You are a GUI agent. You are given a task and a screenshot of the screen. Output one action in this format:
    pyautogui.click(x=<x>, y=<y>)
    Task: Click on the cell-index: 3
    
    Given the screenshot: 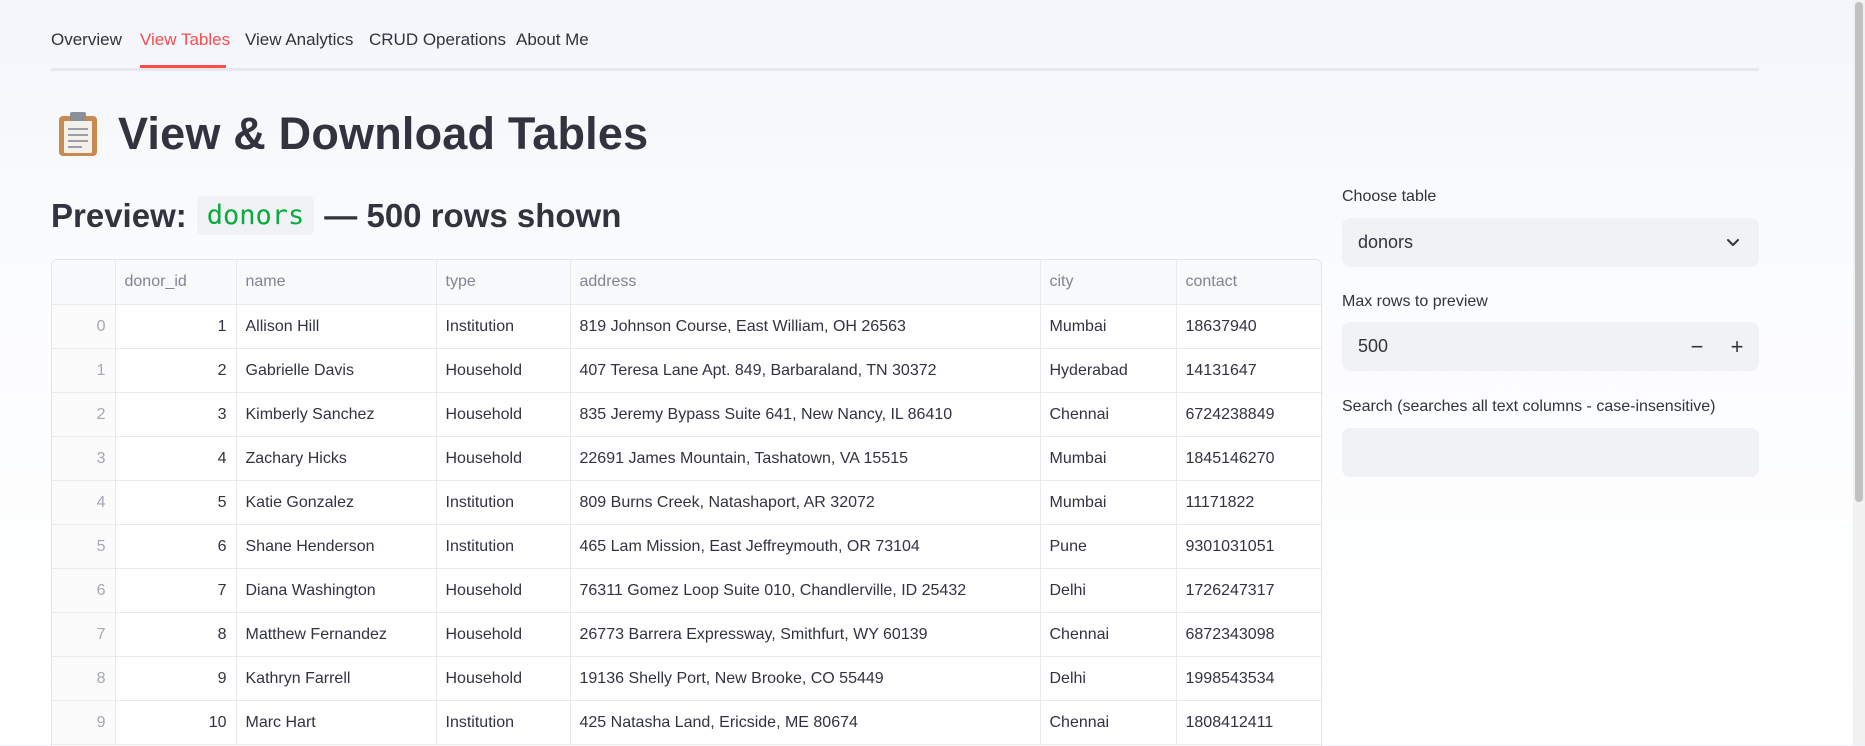 What is the action you would take?
    pyautogui.click(x=84, y=458)
    